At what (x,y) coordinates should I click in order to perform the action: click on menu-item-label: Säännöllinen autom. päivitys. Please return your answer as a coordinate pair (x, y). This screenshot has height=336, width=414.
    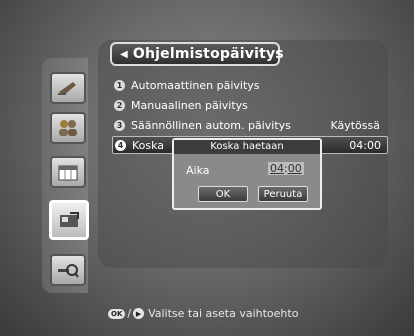
    Looking at the image, I should click on (211, 125).